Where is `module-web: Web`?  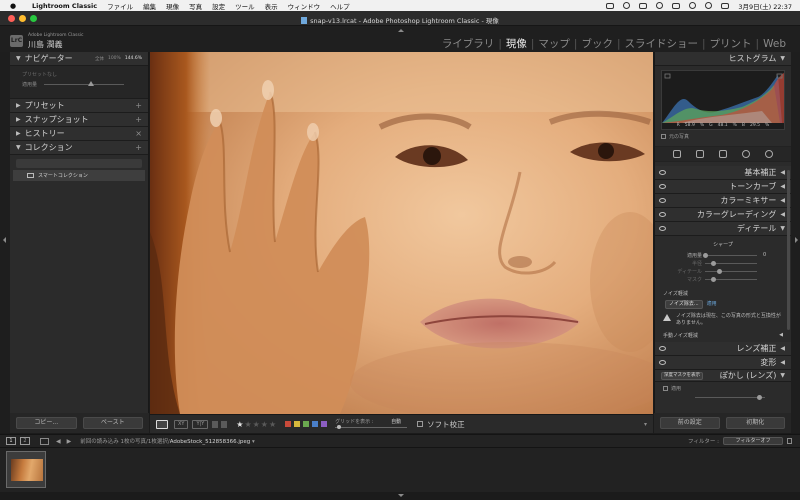 module-web: Web is located at coordinates (774, 44).